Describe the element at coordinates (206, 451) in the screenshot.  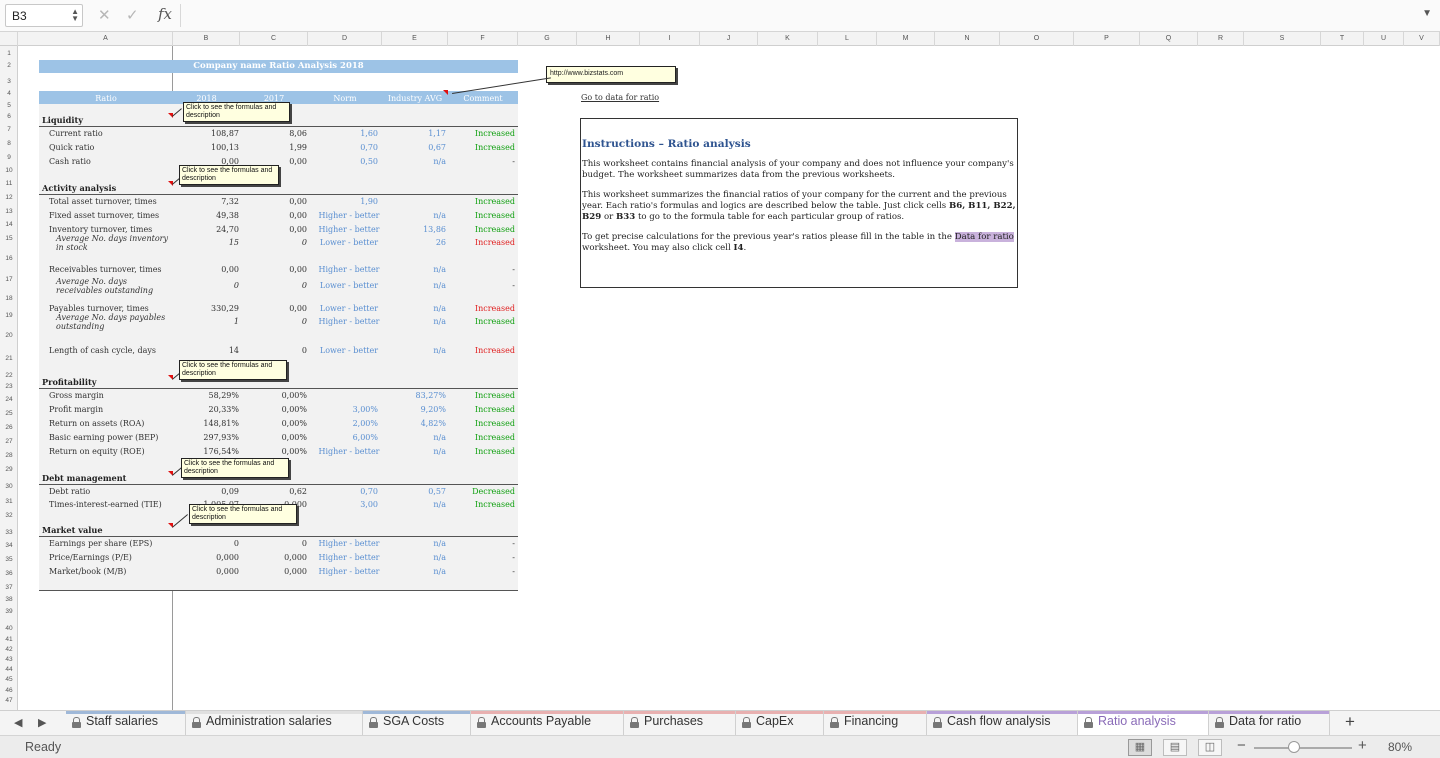
I see `value-2018: 176,54%` at that location.